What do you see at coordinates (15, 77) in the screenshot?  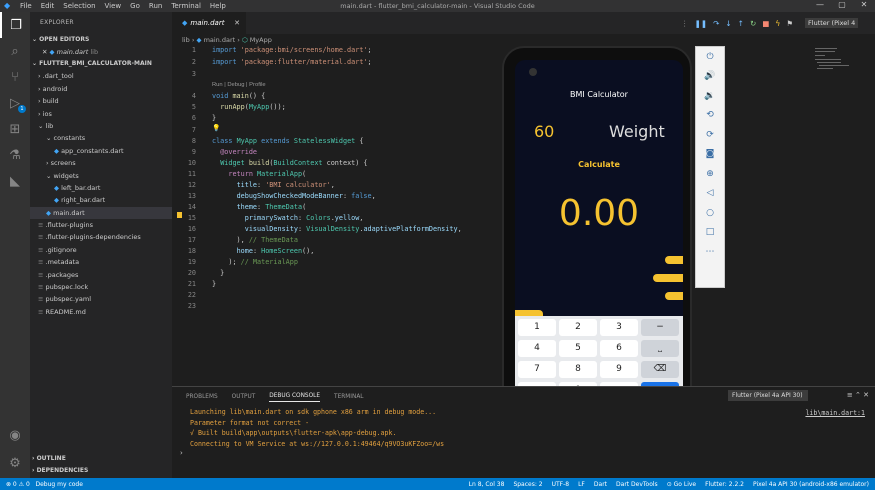 I see `source-control-icon: ⑂` at bounding box center [15, 77].